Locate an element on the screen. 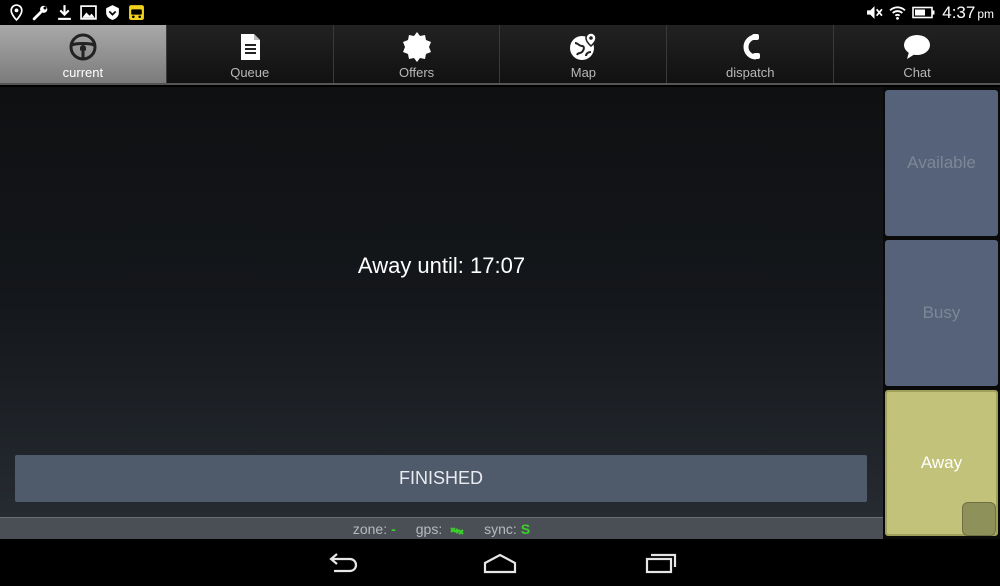 This screenshot has height=586, width=1000. home-icon is located at coordinates (500, 563).